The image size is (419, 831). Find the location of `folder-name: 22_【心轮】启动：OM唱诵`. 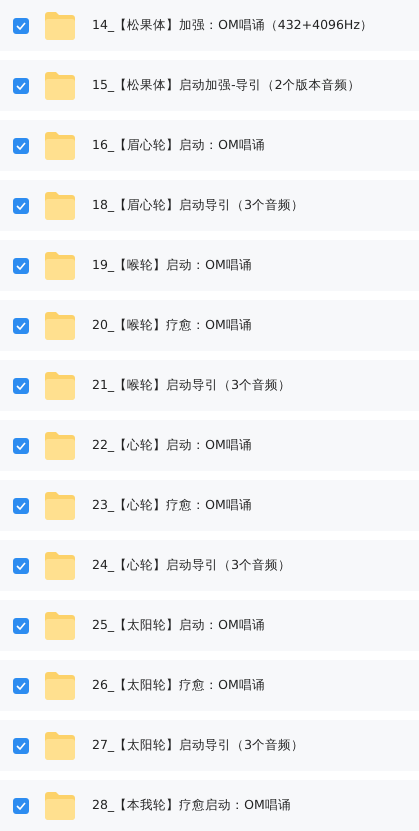

folder-name: 22_【心轮】启动：OM唱诵 is located at coordinates (172, 445).